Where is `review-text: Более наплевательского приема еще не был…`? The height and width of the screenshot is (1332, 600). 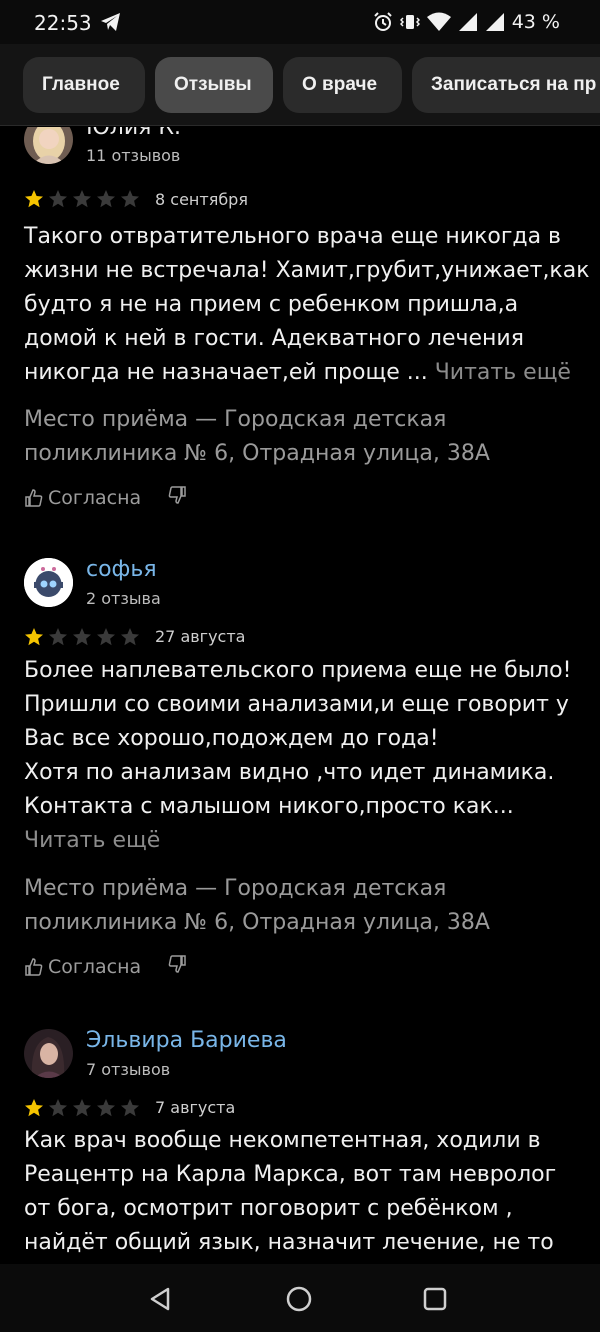
review-text: Более наплевательского приема еще не был… is located at coordinates (304, 756).